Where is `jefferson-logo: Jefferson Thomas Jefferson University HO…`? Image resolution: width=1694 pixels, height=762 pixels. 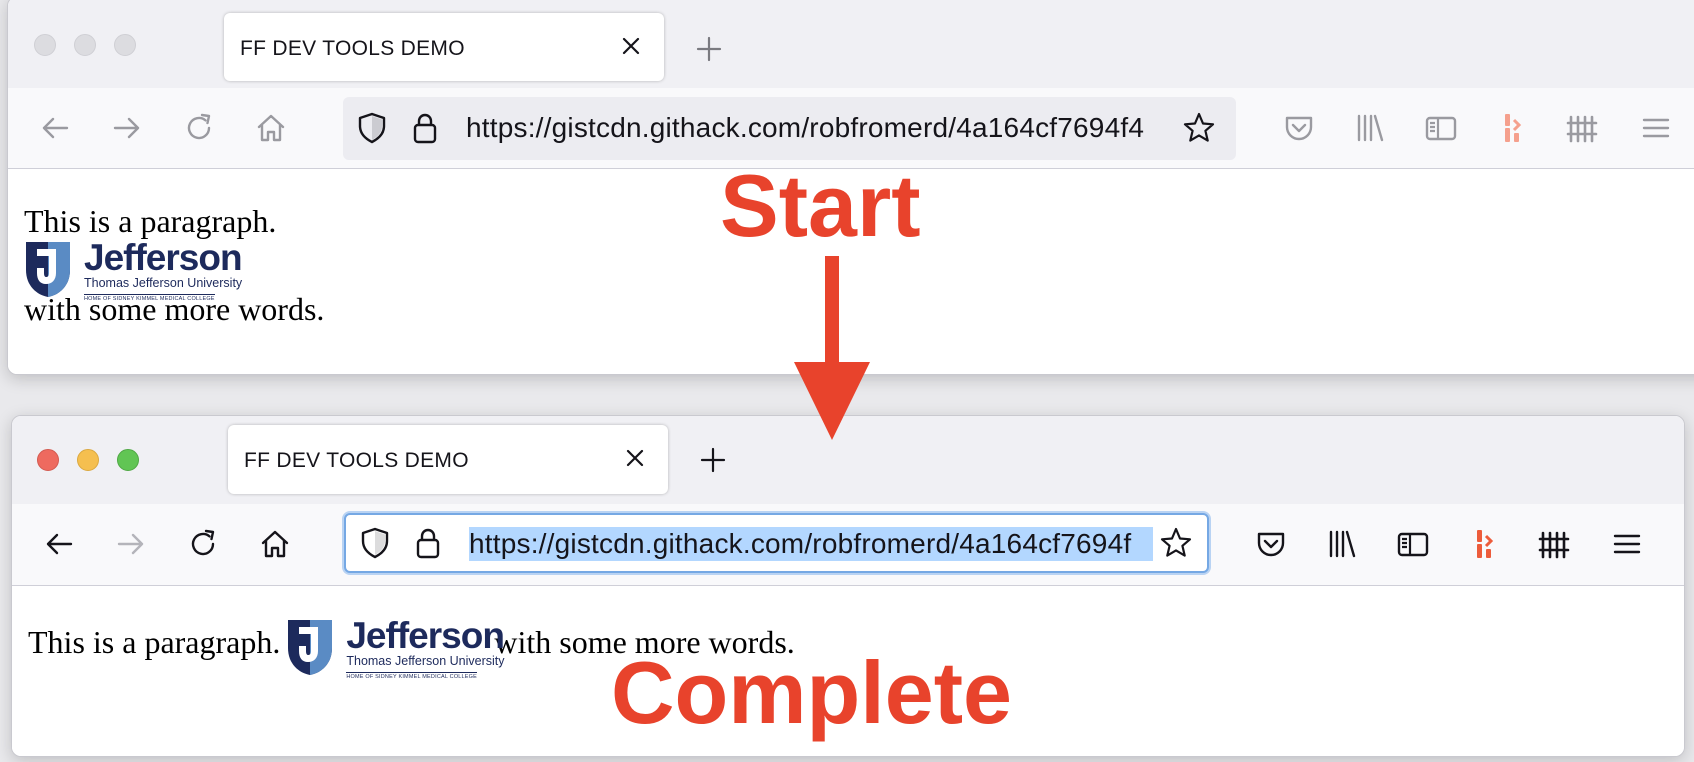
jefferson-logo: Jefferson Thomas Jefferson University HO… is located at coordinates (395, 647).